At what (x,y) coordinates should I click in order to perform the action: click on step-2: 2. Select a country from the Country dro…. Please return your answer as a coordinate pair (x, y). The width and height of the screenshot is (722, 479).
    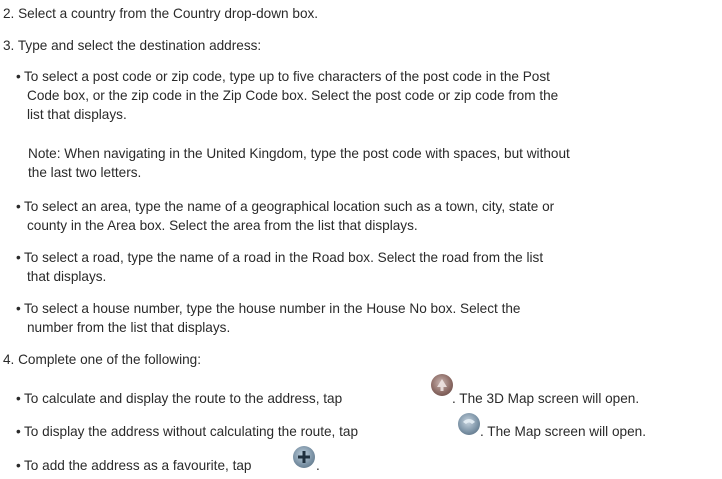
    Looking at the image, I should click on (161, 13).